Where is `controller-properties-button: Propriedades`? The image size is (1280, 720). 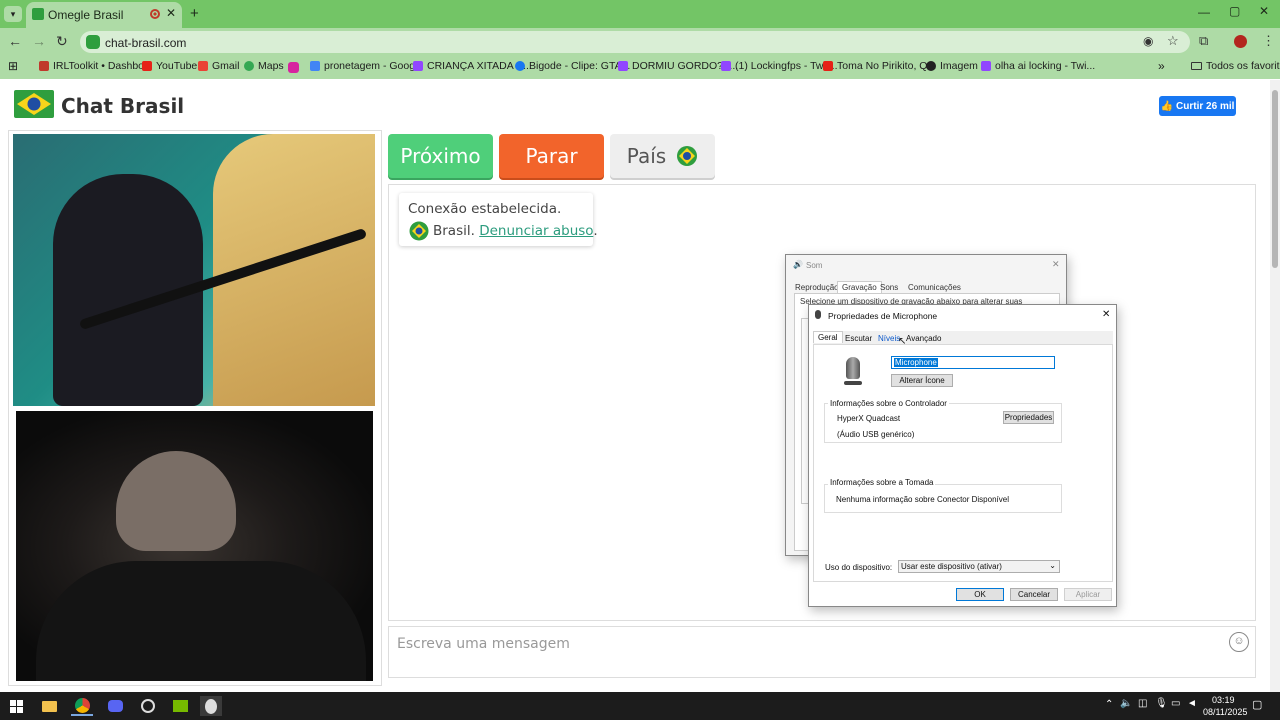
controller-properties-button: Propriedades is located at coordinates (1028, 417).